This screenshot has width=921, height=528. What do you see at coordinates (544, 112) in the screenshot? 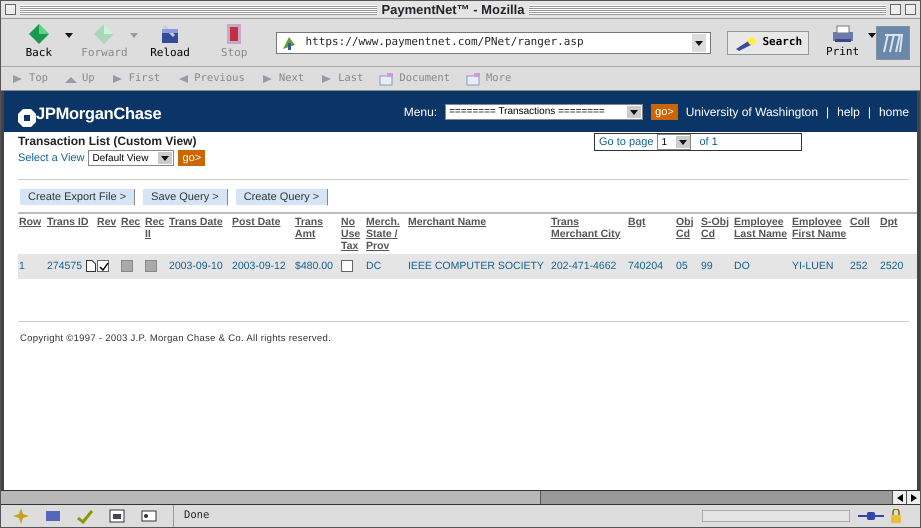
I see `menu-select: ======== Transactions ========` at bounding box center [544, 112].